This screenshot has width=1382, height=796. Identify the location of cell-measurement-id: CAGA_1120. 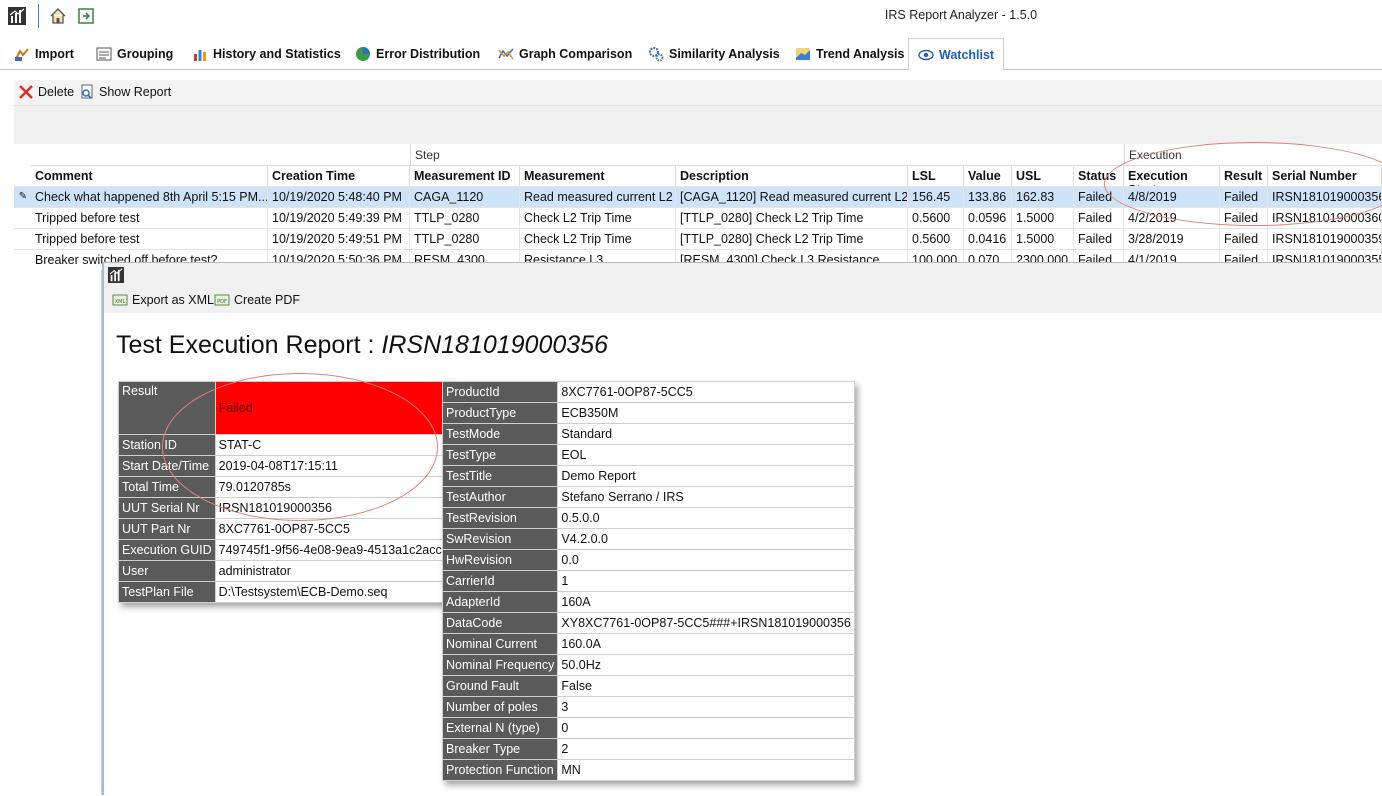
(465, 197).